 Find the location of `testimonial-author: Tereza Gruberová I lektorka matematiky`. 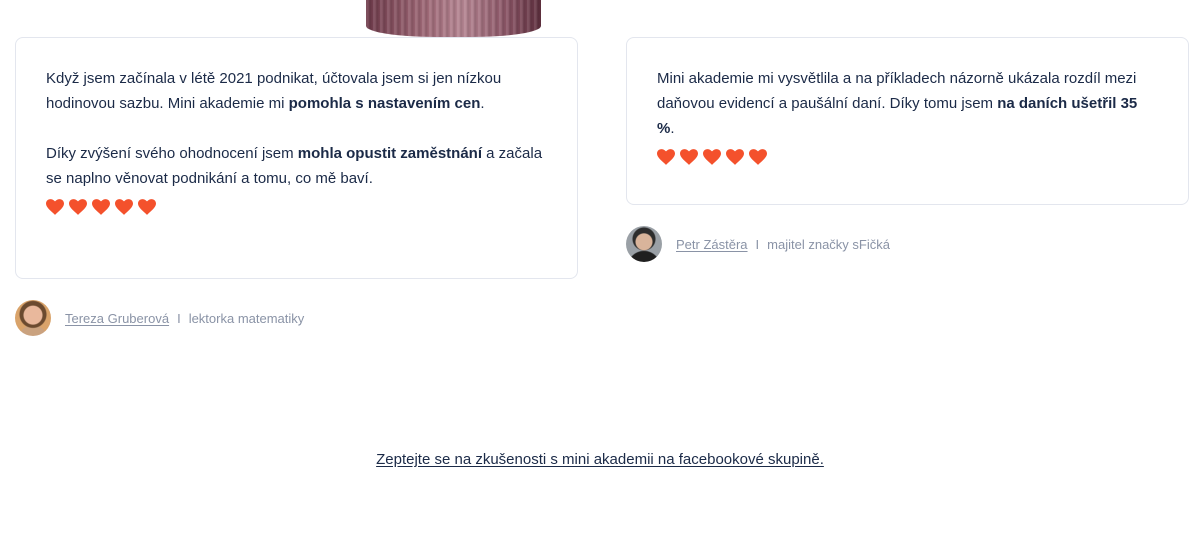

testimonial-author: Tereza Gruberová I lektorka matematiky is located at coordinates (159, 318).